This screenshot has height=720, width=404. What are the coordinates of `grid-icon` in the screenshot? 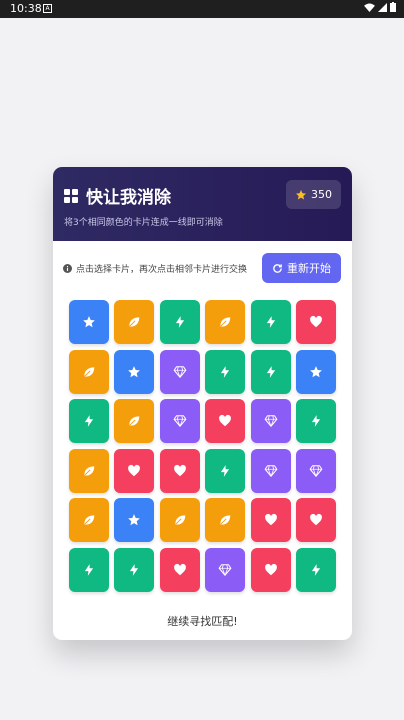 It's located at (71, 195).